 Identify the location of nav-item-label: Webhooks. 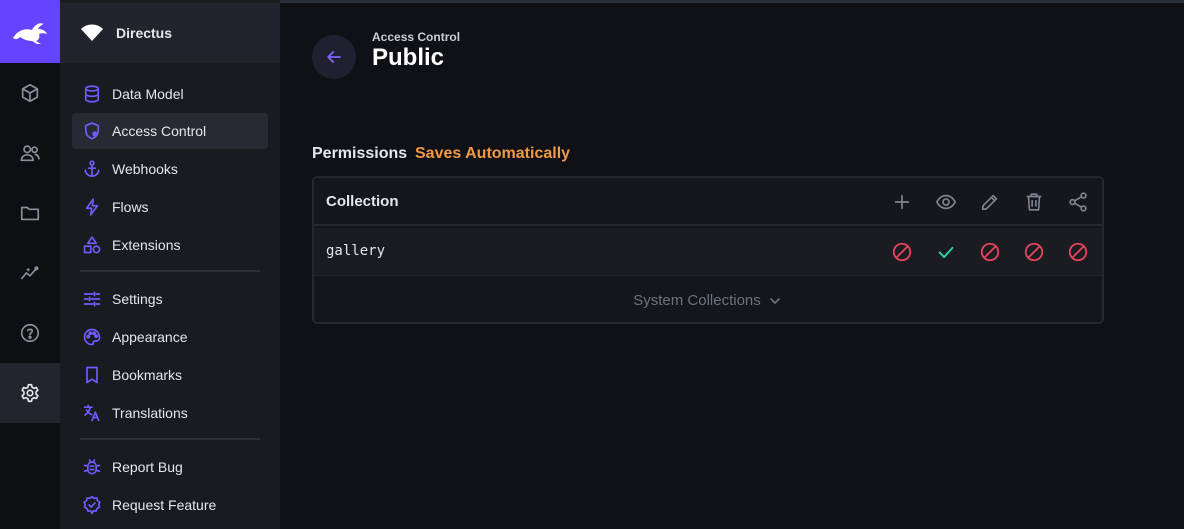
(145, 169).